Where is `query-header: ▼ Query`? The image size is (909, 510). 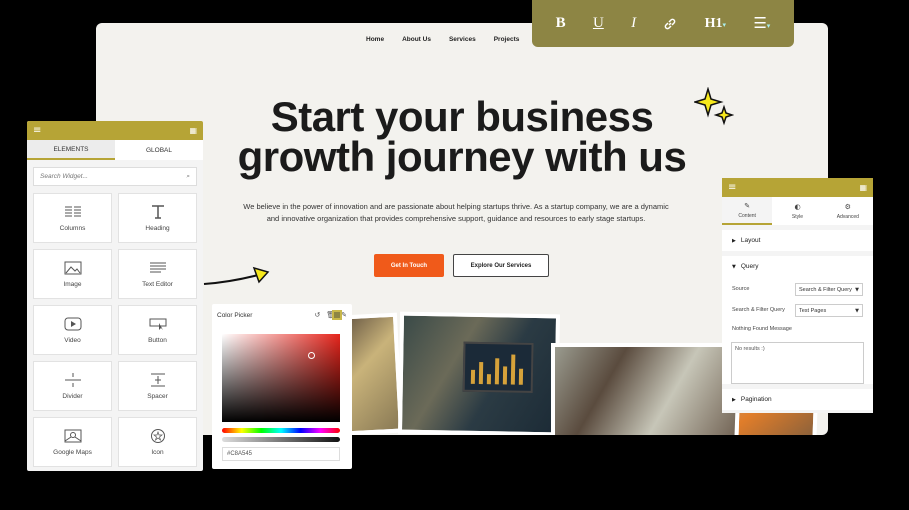 query-header: ▼ Query is located at coordinates (797, 266).